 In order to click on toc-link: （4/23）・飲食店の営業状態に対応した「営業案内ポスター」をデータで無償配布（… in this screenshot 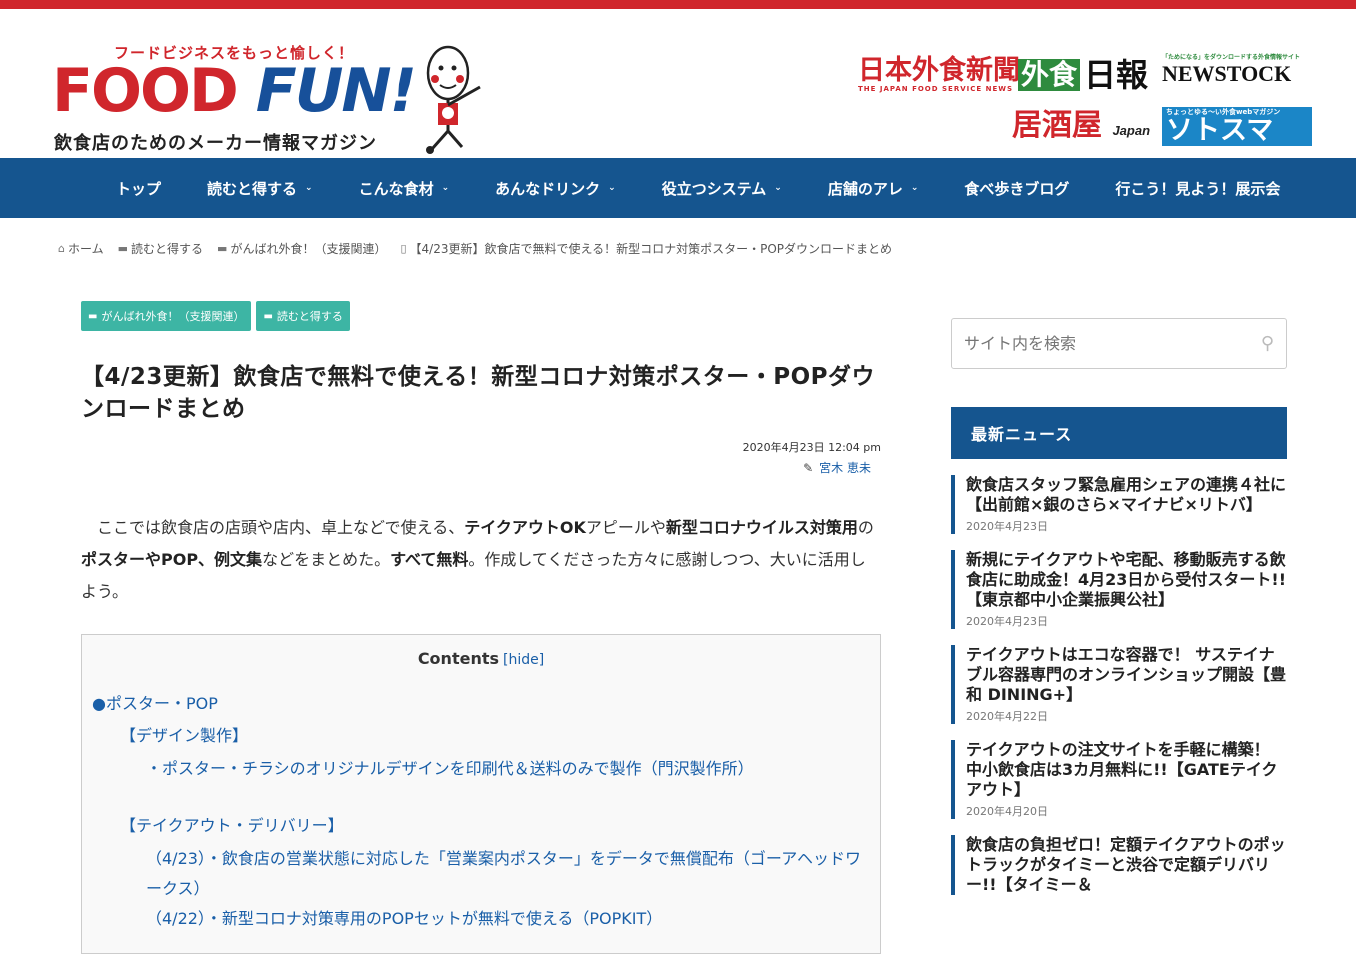, I will do `click(503, 873)`.